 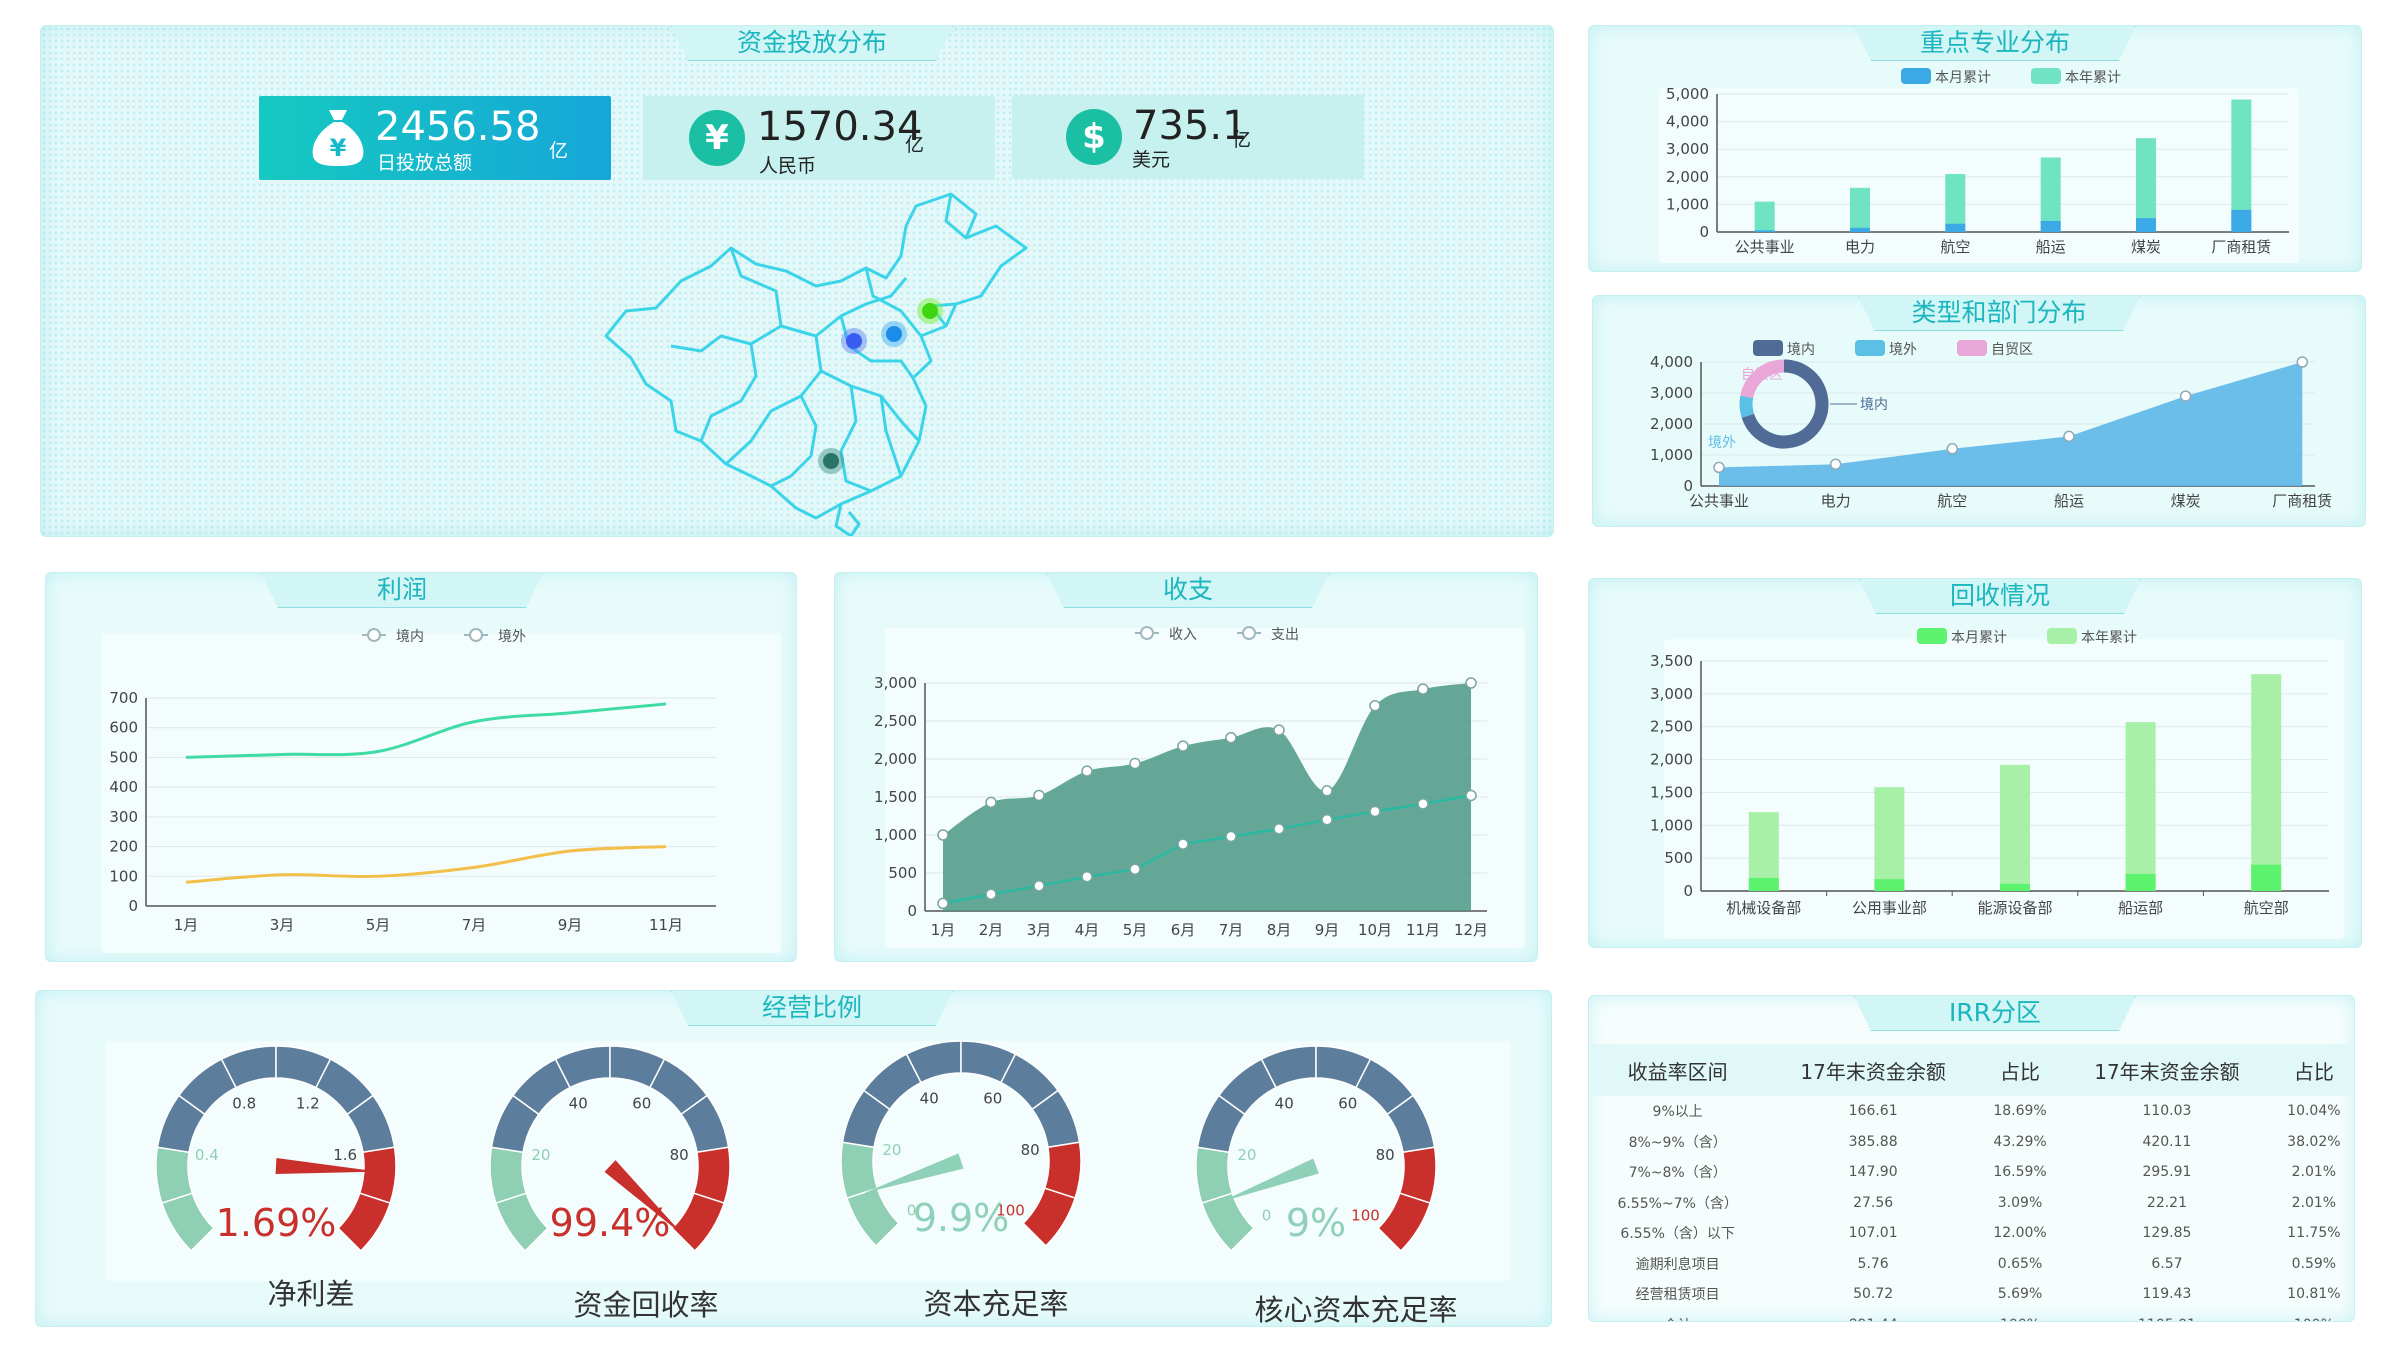 I want to click on legend-label: 境外, so click(x=512, y=637).